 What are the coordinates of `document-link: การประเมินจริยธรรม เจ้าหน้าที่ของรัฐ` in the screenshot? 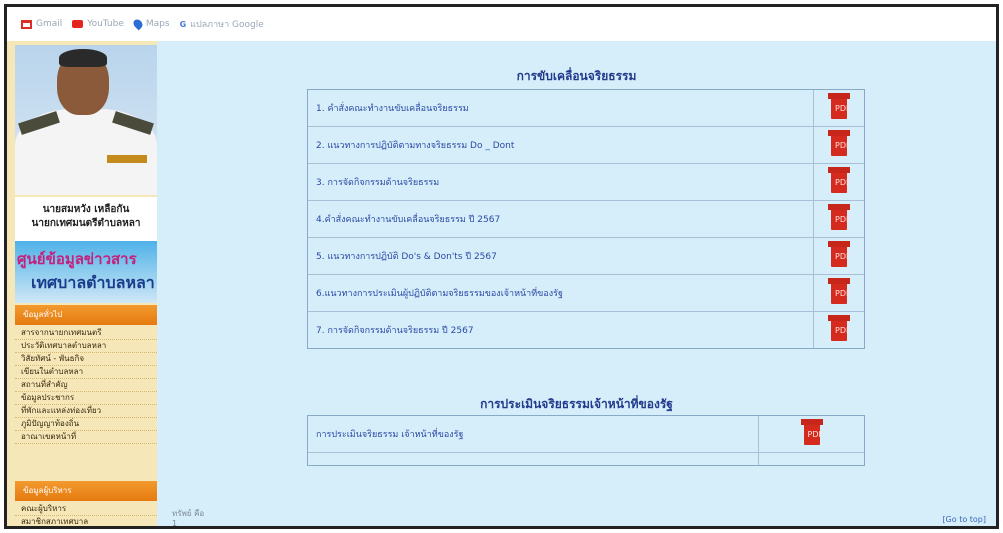 It's located at (533, 434).